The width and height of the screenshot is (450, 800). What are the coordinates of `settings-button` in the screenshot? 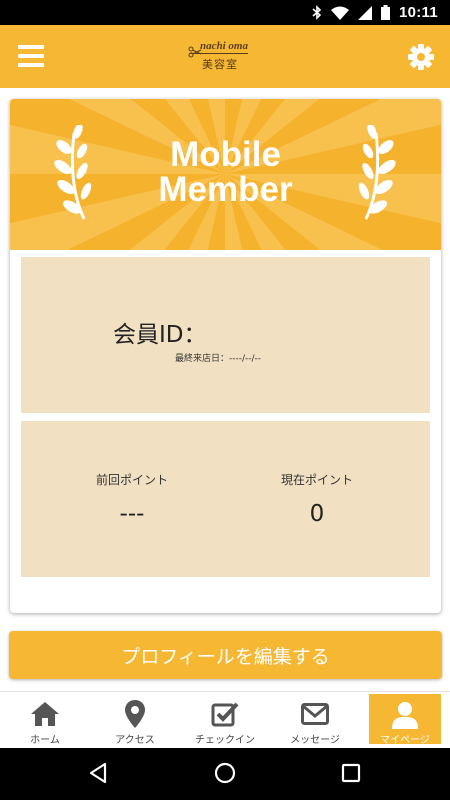 It's located at (421, 57).